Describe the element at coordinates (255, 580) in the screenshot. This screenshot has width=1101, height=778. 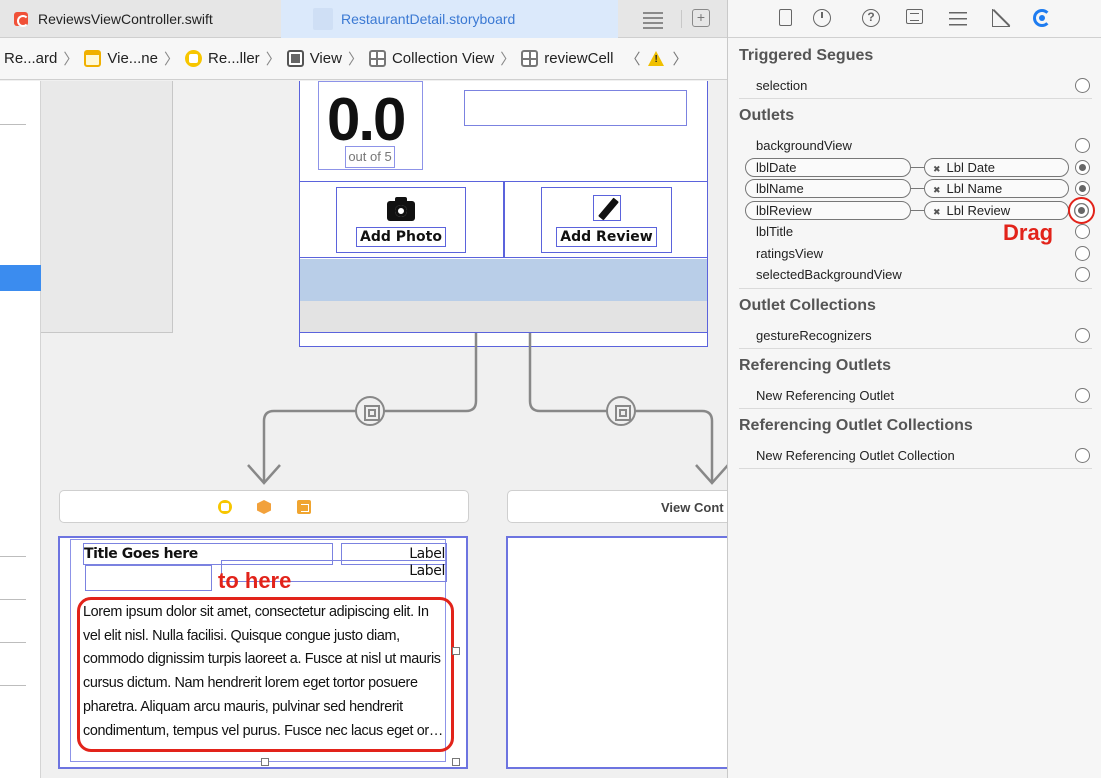
I see `annotation-to-here: to here` at that location.